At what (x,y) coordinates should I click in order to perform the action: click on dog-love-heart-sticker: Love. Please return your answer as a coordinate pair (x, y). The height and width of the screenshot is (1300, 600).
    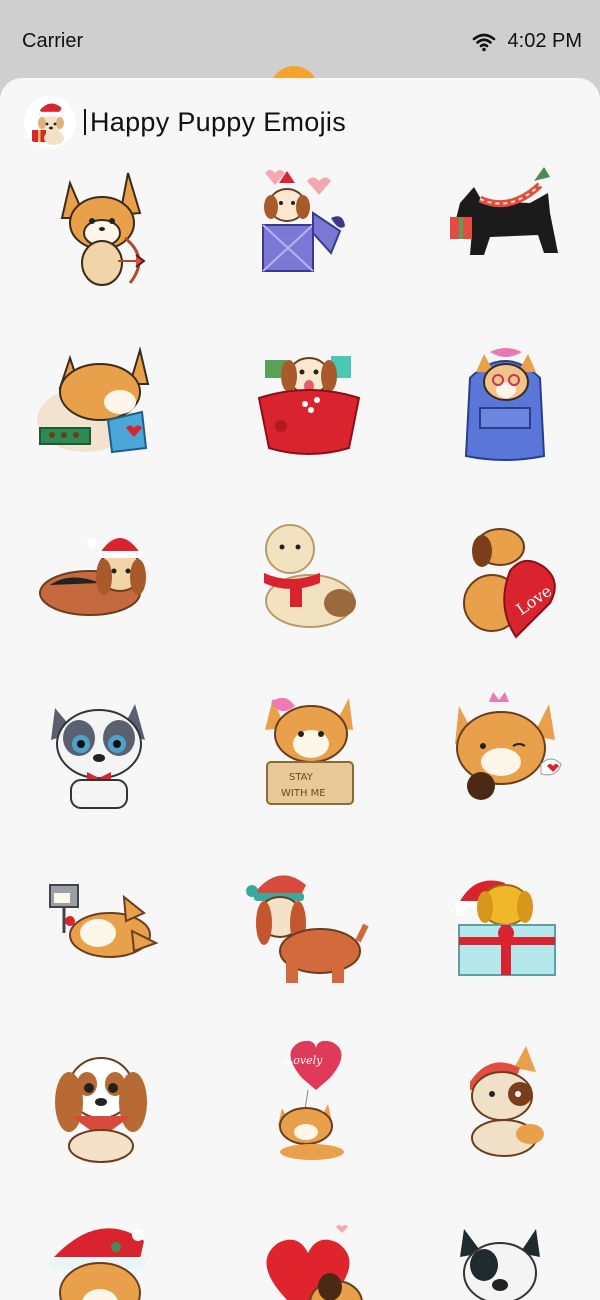
    Looking at the image, I should click on (505, 578).